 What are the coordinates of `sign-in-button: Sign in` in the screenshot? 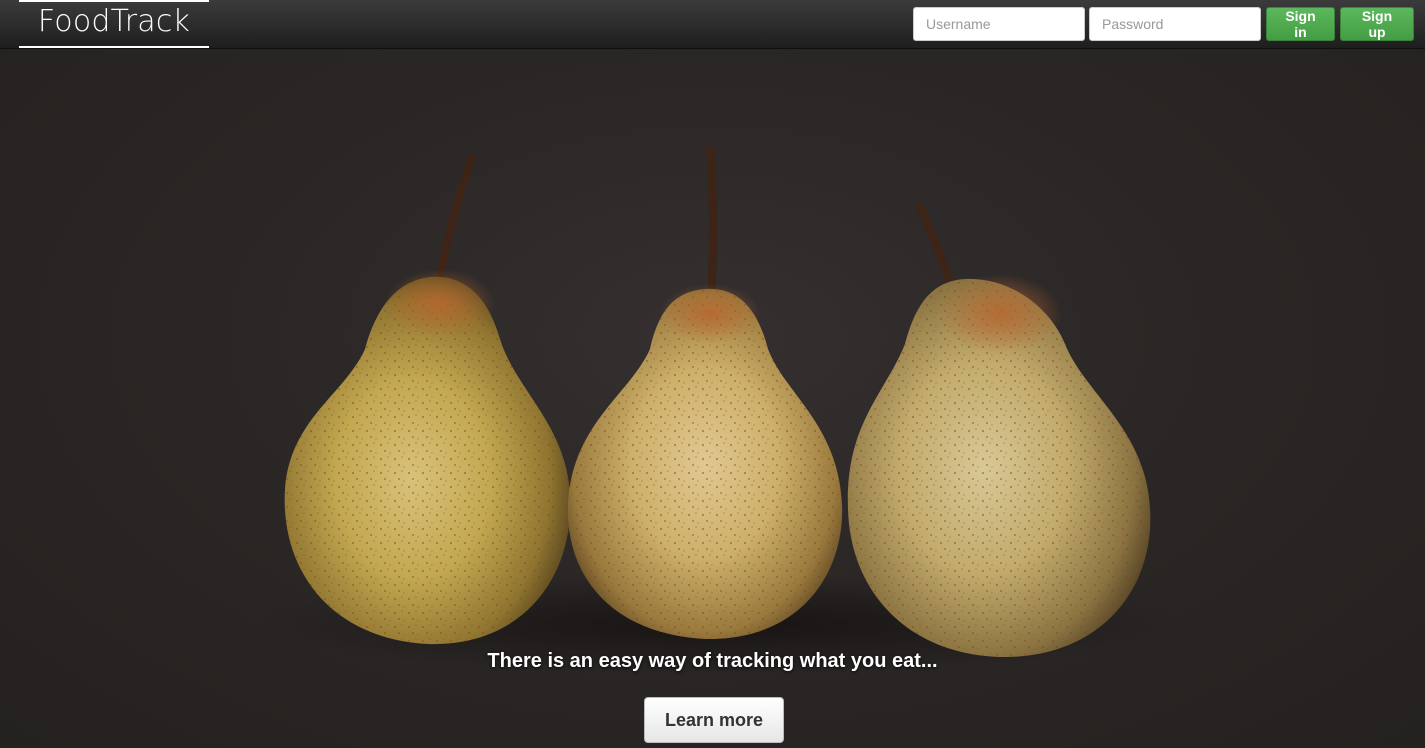 It's located at (1300, 24).